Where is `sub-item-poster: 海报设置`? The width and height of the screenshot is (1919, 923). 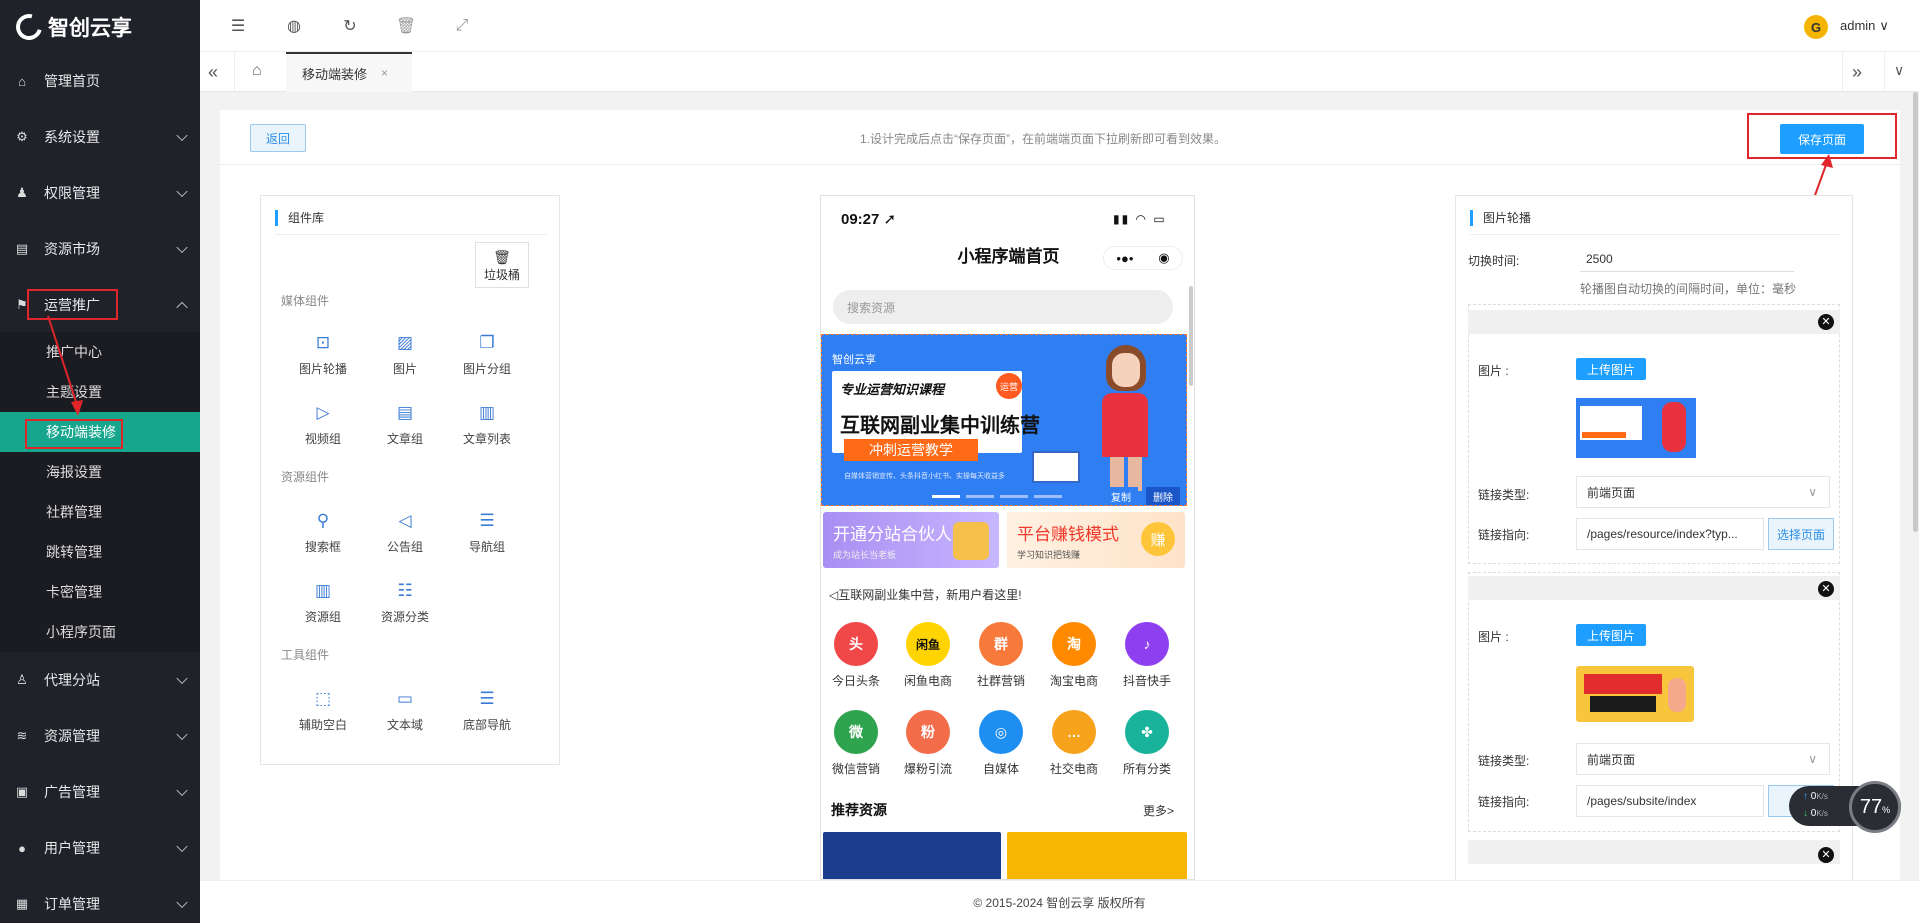 sub-item-poster: 海报设置 is located at coordinates (100, 472).